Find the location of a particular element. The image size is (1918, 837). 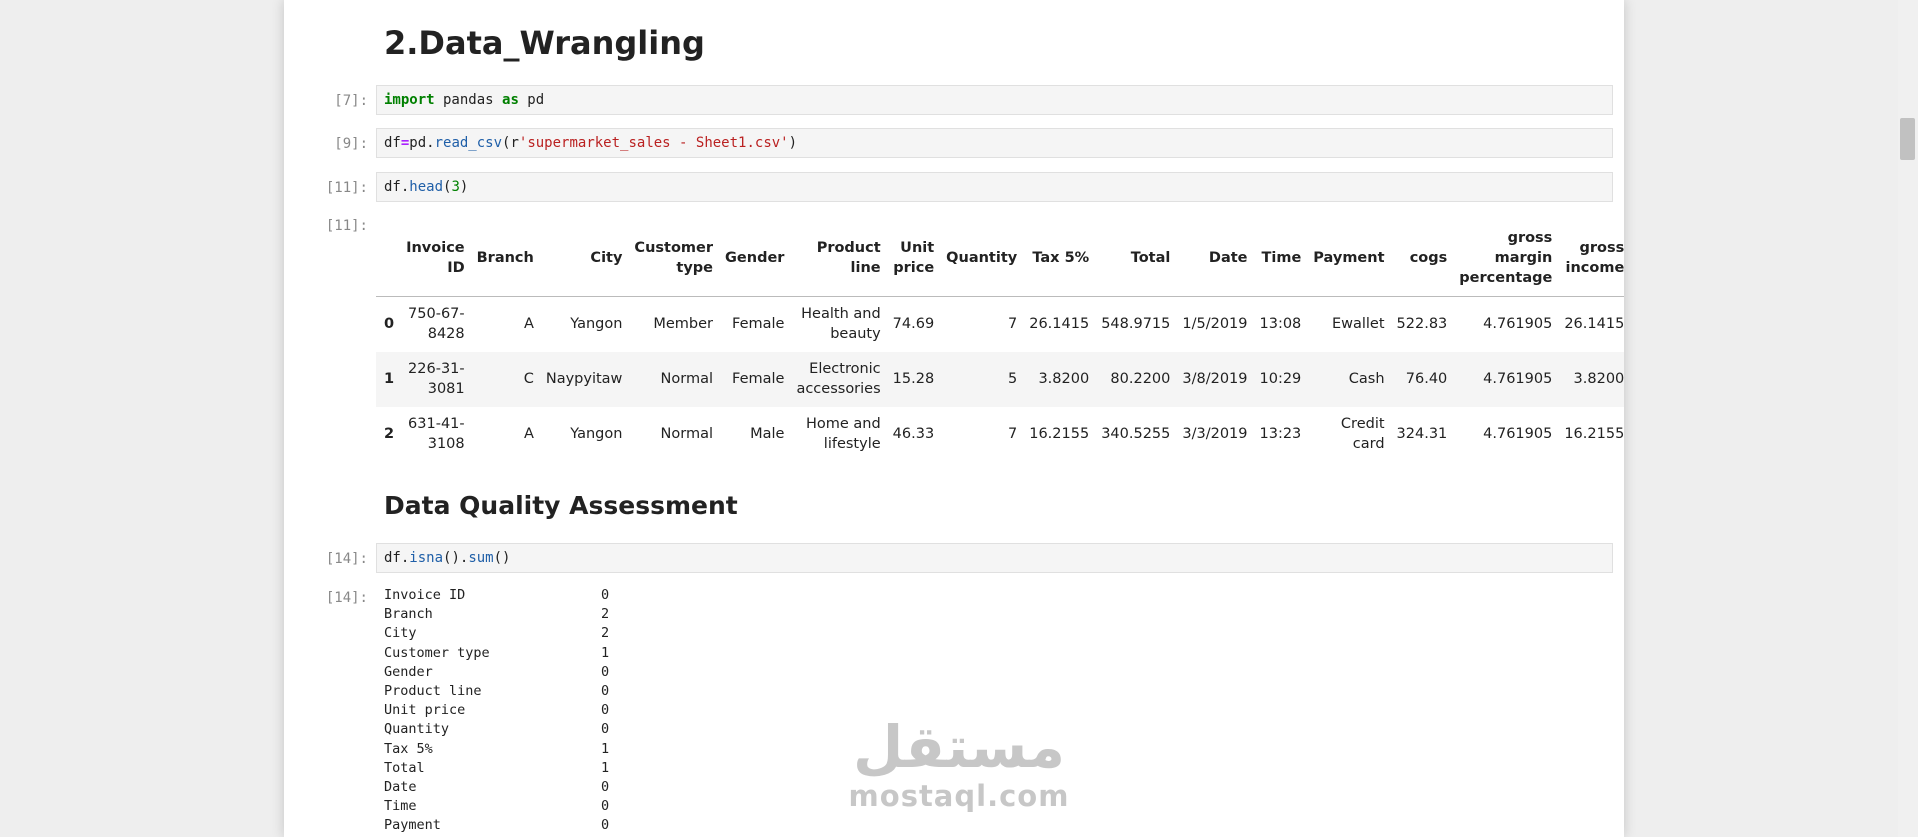

cell-text: 5 is located at coordinates (1012, 379).